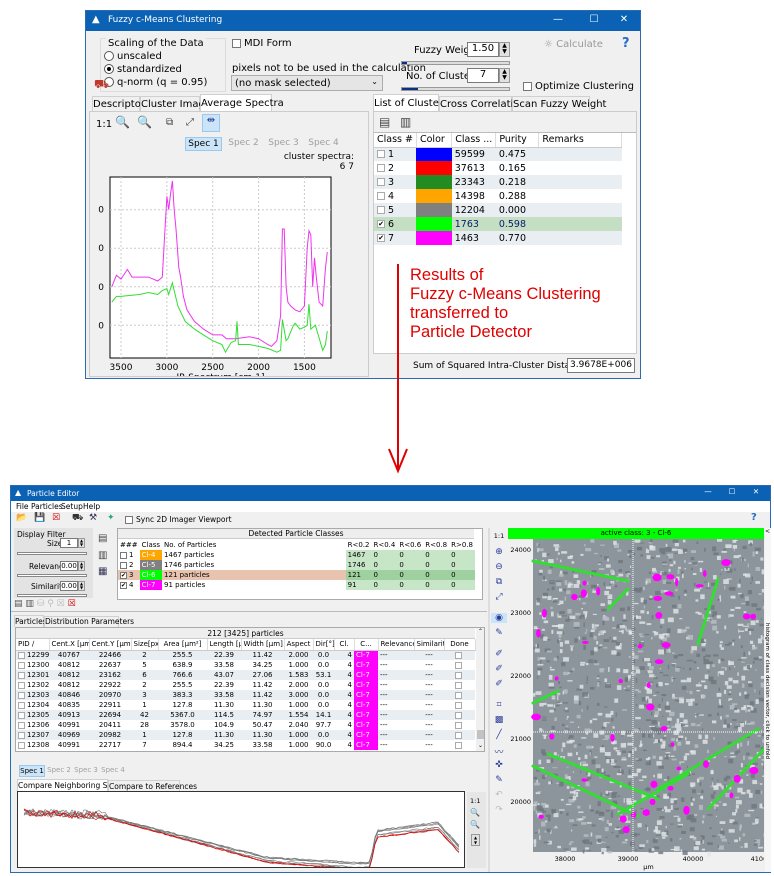  What do you see at coordinates (121, 103) in the screenshot?
I see `tab-descriptors: Descriptors` at bounding box center [121, 103].